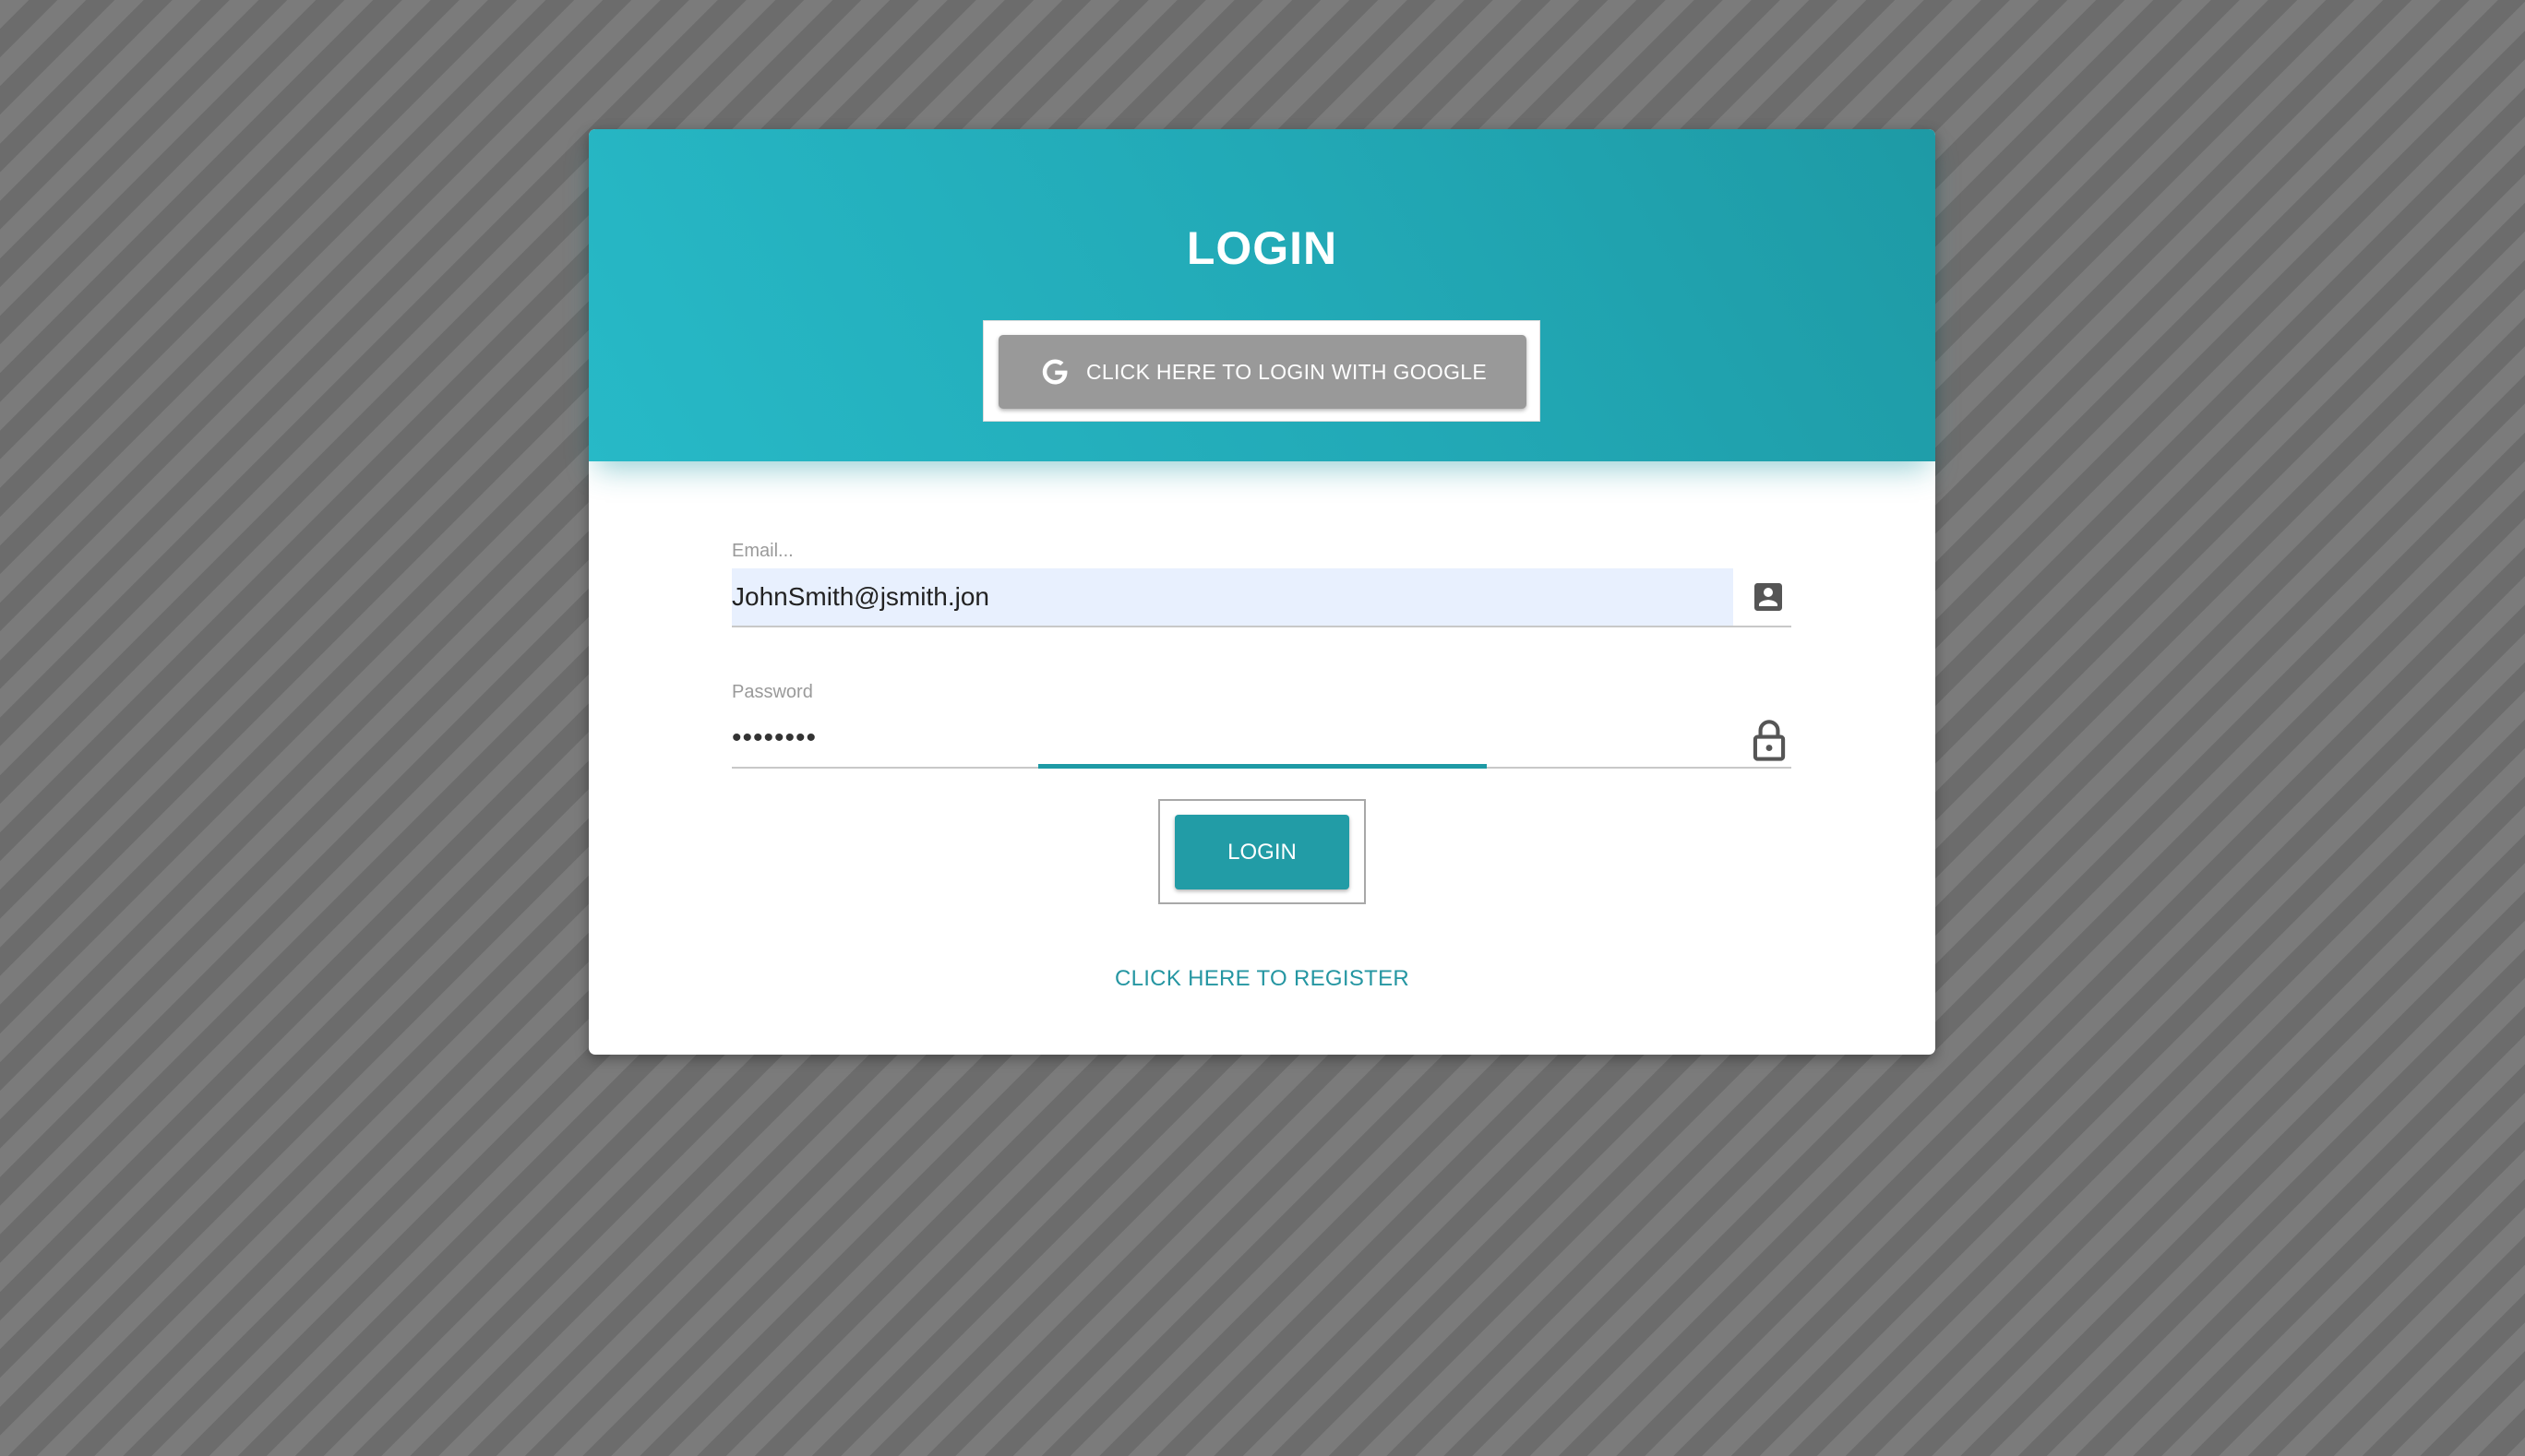  What do you see at coordinates (1262, 626) in the screenshot?
I see `email-underline` at bounding box center [1262, 626].